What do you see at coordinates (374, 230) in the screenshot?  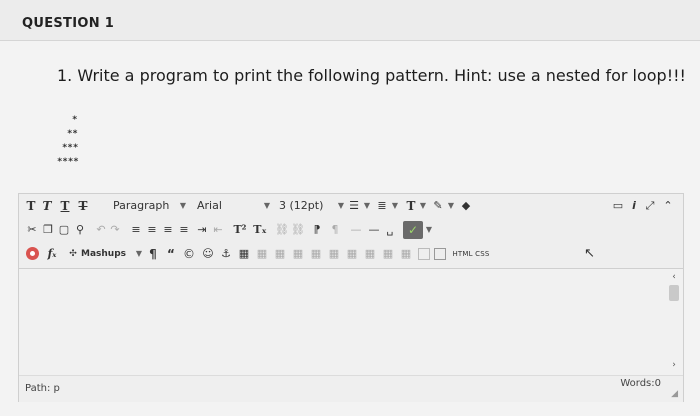 I see `hr-icon: —` at bounding box center [374, 230].